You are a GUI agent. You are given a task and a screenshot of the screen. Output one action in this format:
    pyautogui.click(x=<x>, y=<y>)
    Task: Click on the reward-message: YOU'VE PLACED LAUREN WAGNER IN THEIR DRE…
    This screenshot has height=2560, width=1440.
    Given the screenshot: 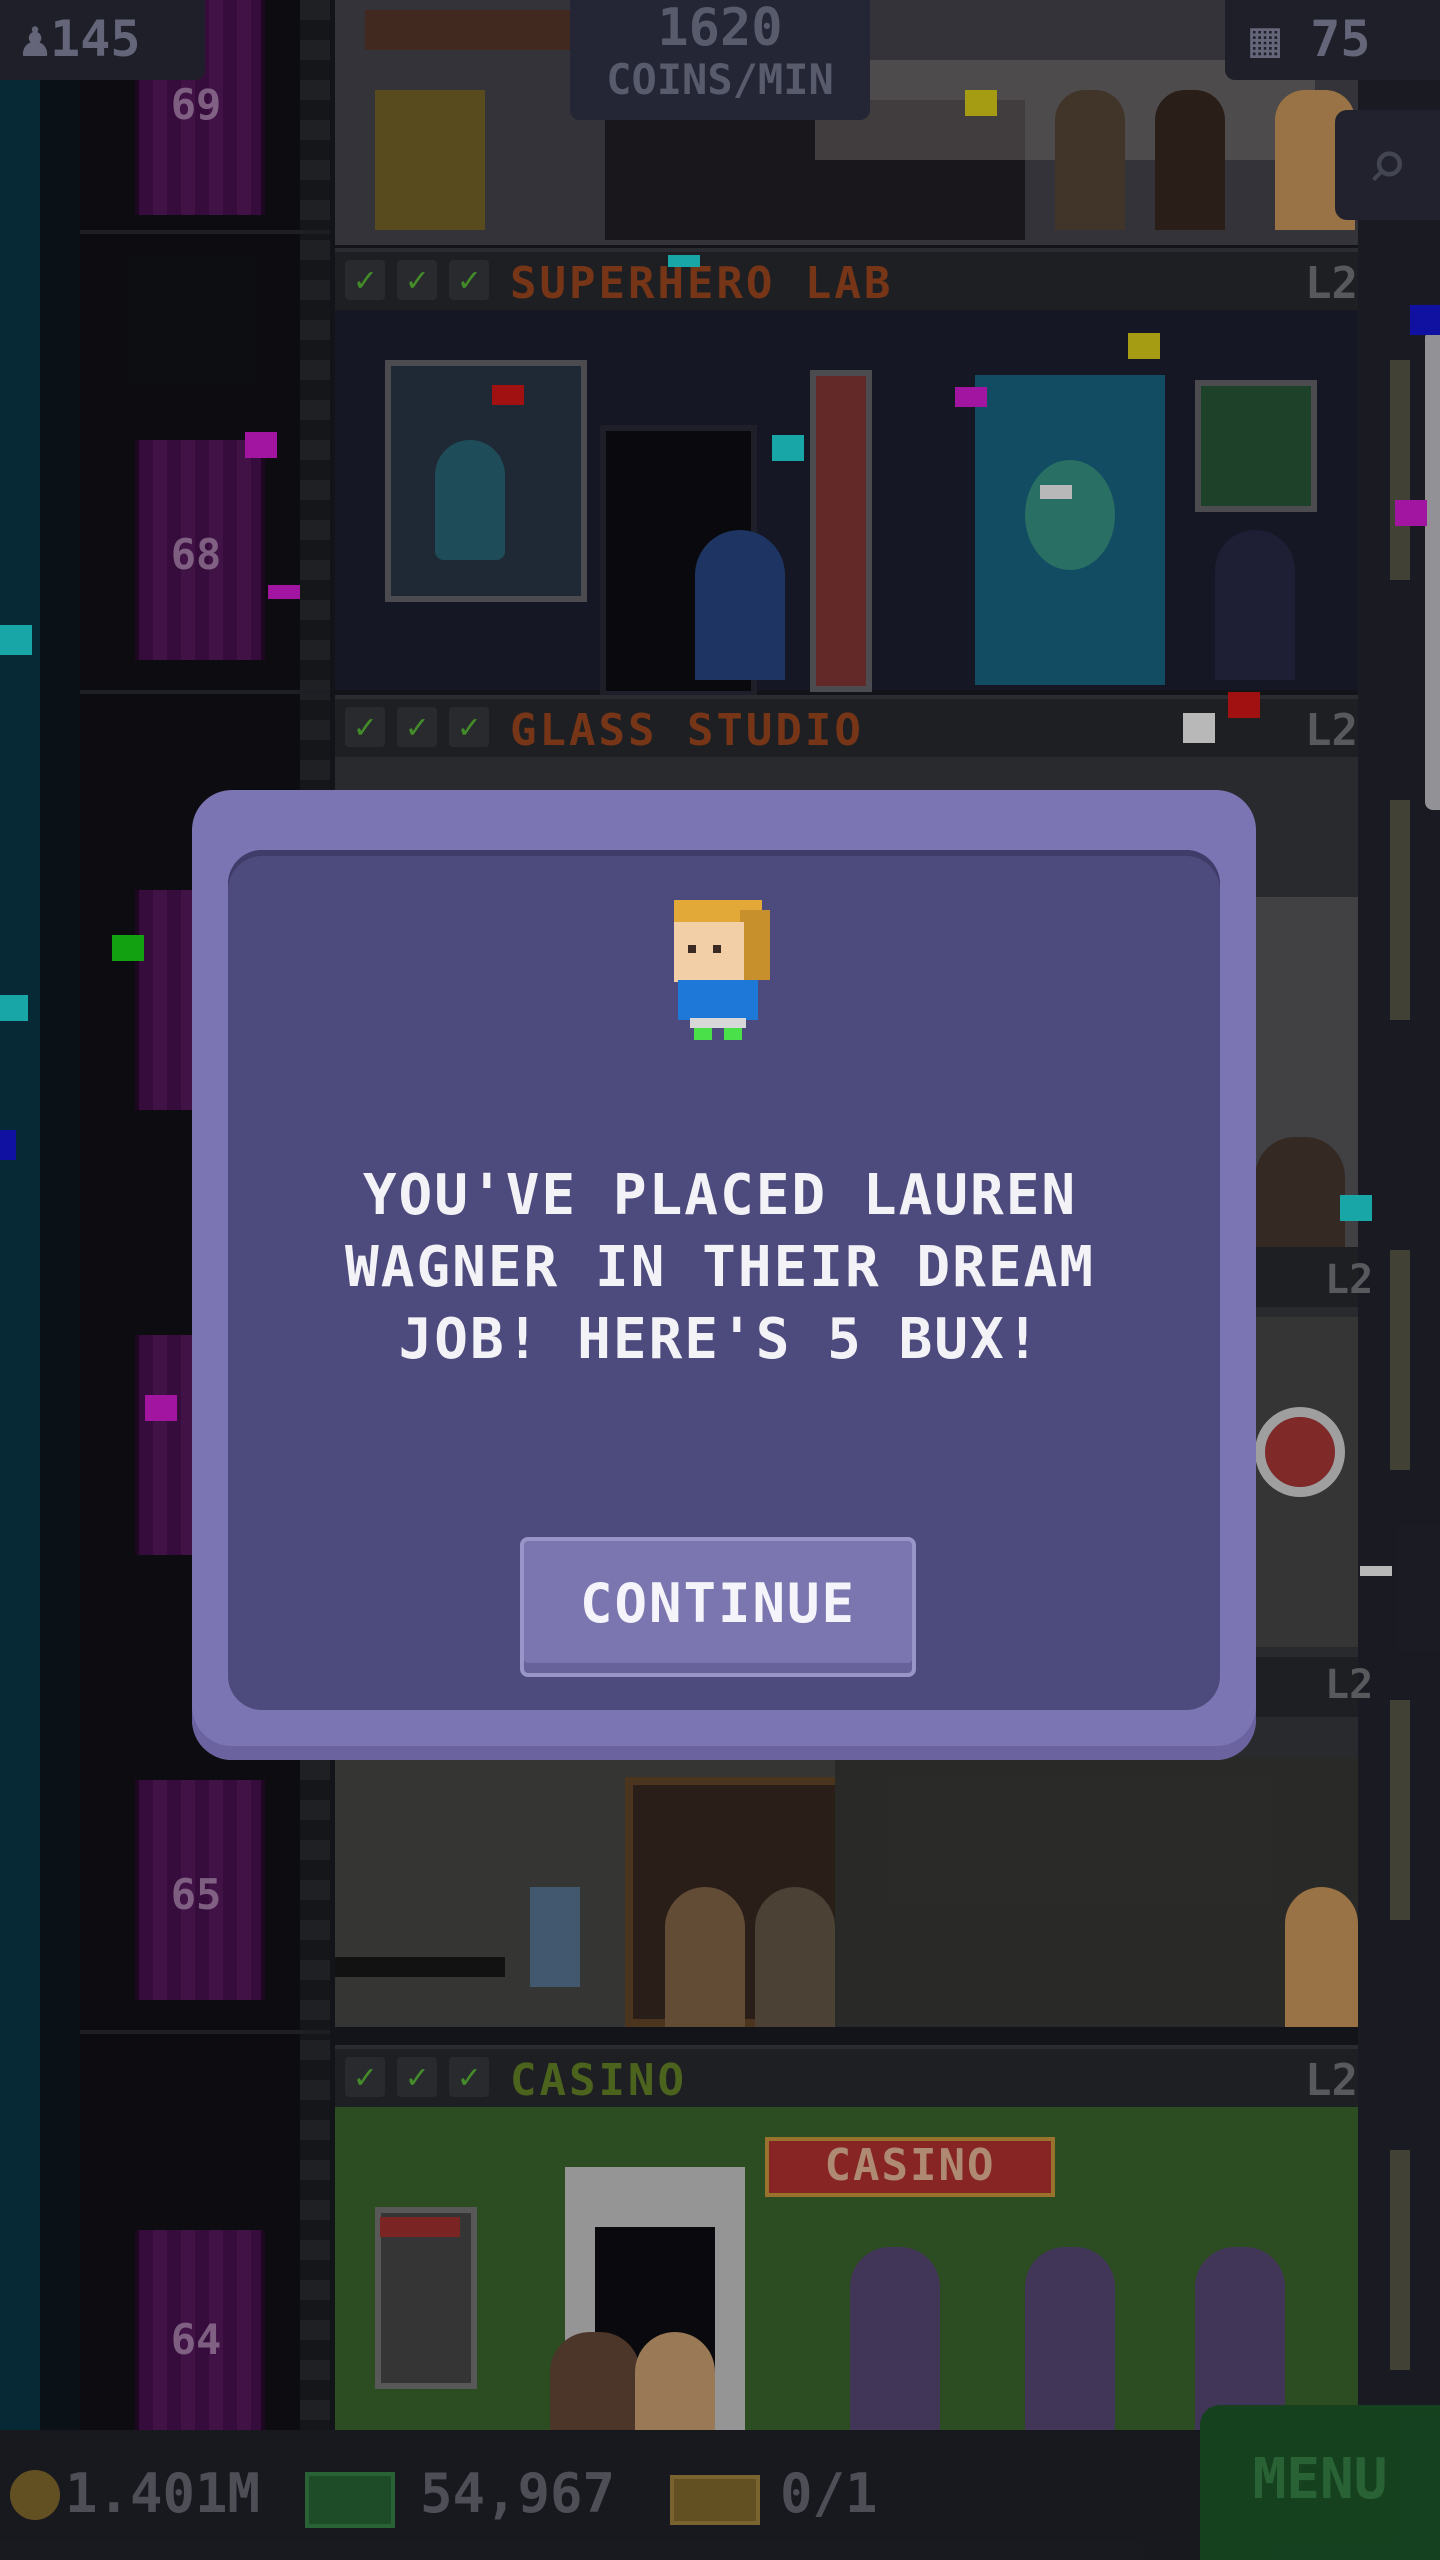 What is the action you would take?
    pyautogui.click(x=720, y=1268)
    